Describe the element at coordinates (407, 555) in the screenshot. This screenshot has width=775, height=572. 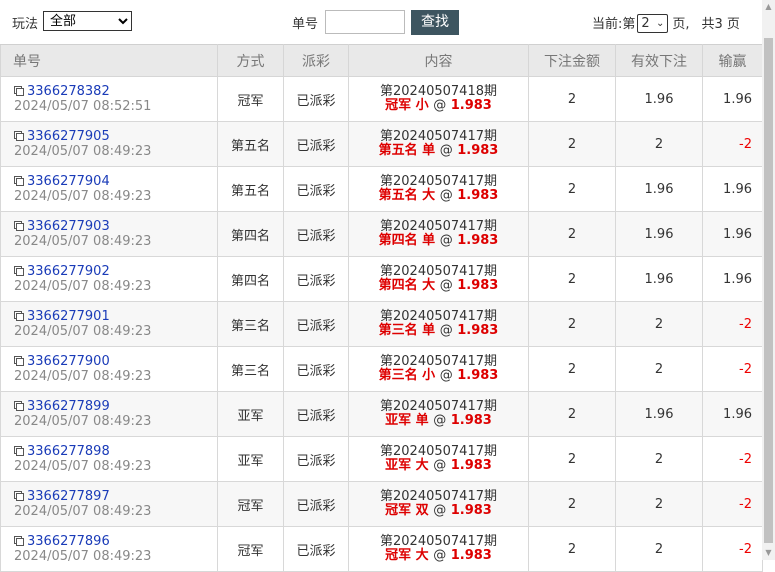
I see `bet-selection-text: 冠军 大` at that location.